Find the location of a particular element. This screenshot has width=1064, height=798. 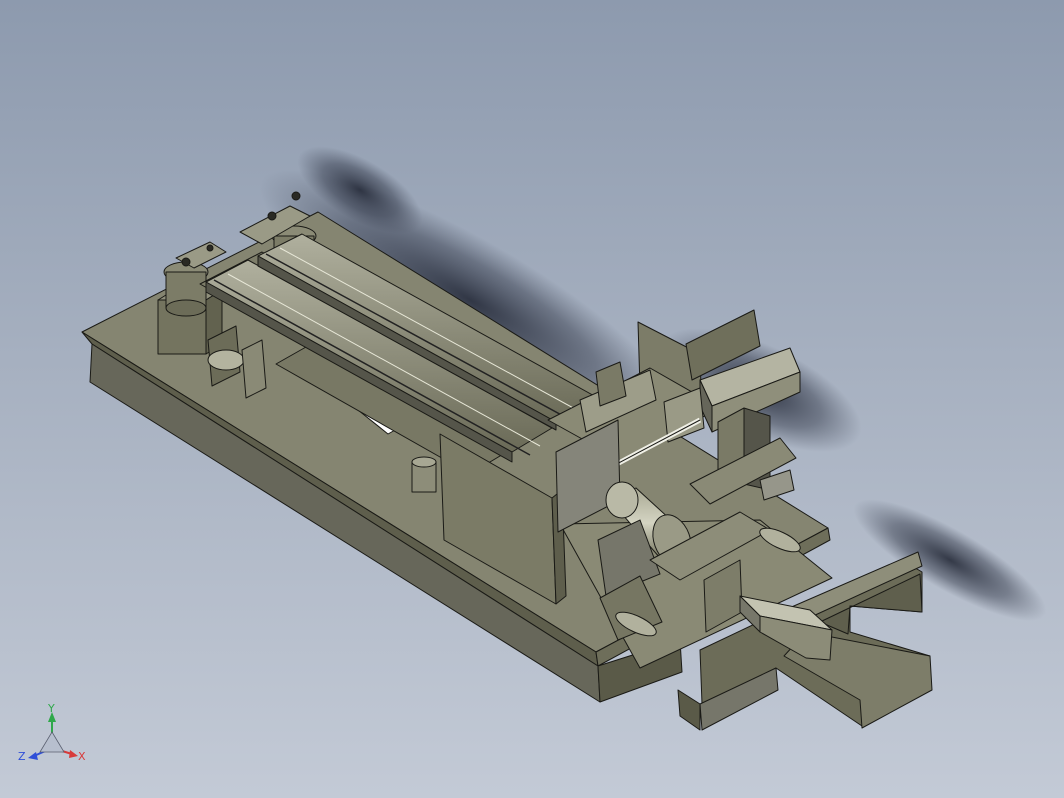

z-axis-arrowhead is located at coordinates (33, 756).